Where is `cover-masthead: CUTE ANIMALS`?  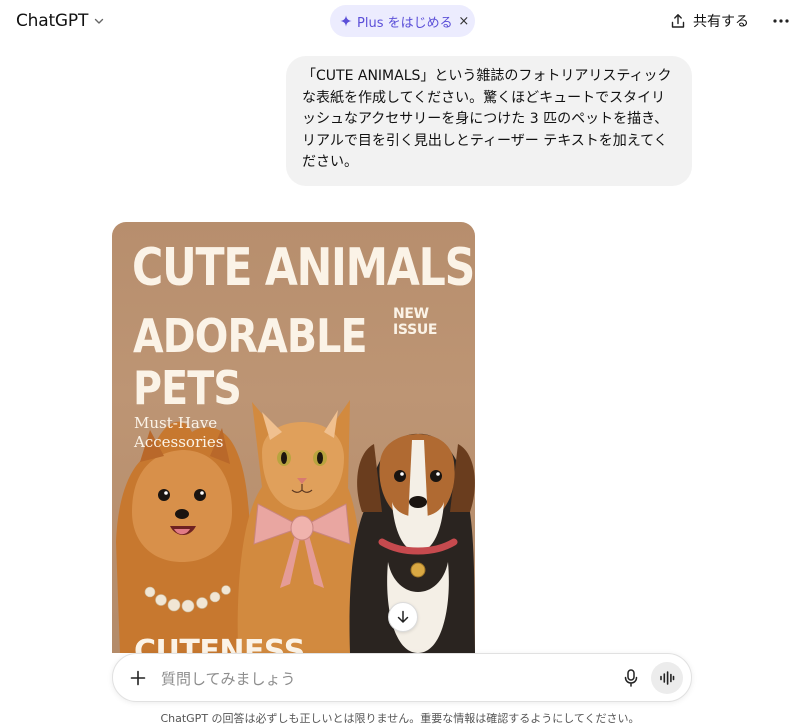 cover-masthead: CUTE ANIMALS is located at coordinates (303, 268).